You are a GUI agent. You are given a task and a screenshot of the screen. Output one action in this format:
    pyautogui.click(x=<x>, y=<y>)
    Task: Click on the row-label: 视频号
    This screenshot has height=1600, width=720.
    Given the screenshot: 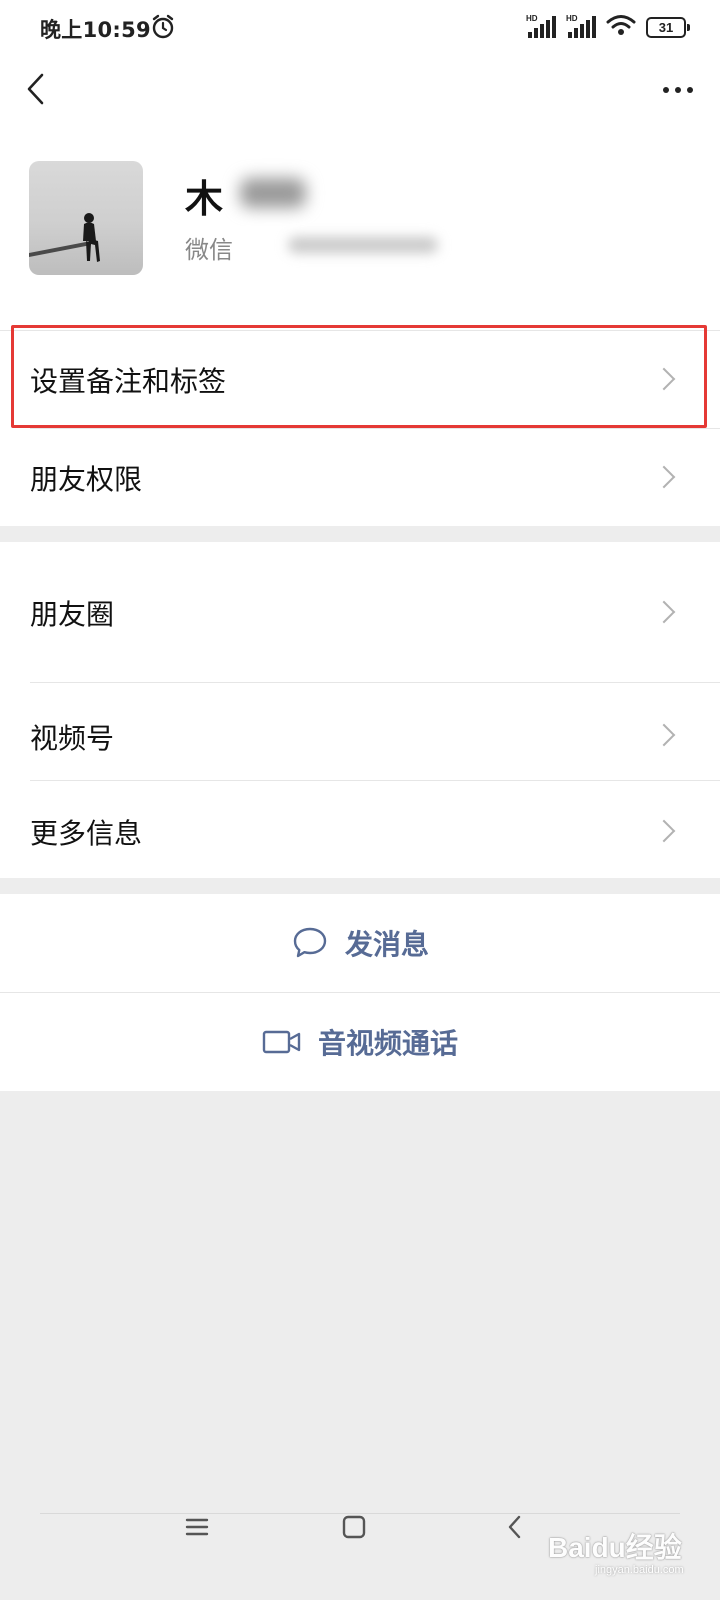 What is the action you would take?
    pyautogui.click(x=72, y=738)
    